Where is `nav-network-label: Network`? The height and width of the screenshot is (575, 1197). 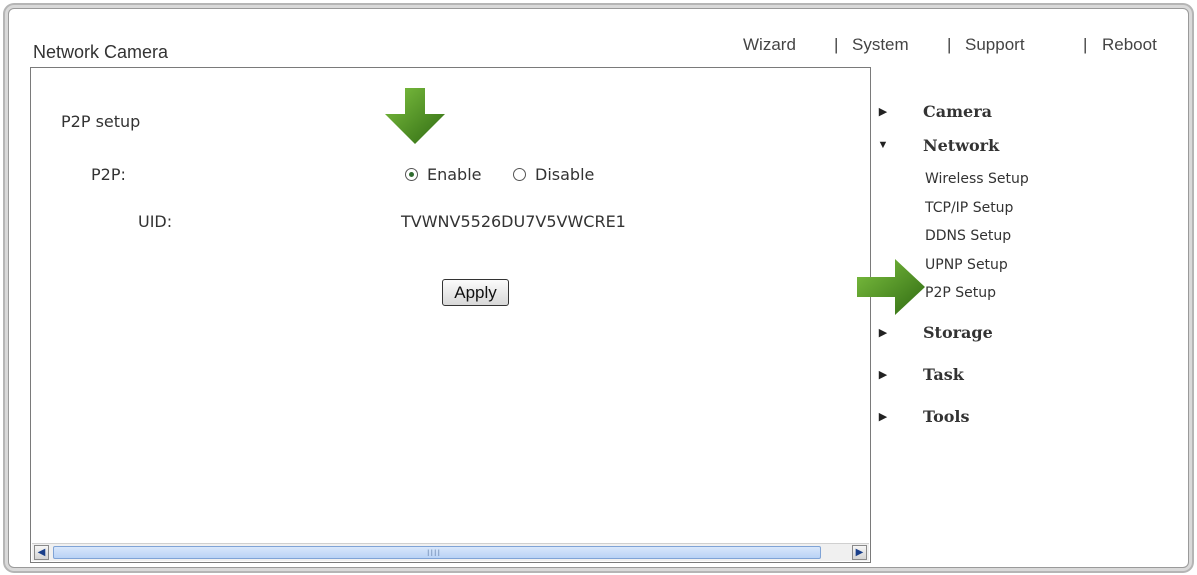 nav-network-label: Network is located at coordinates (961, 145).